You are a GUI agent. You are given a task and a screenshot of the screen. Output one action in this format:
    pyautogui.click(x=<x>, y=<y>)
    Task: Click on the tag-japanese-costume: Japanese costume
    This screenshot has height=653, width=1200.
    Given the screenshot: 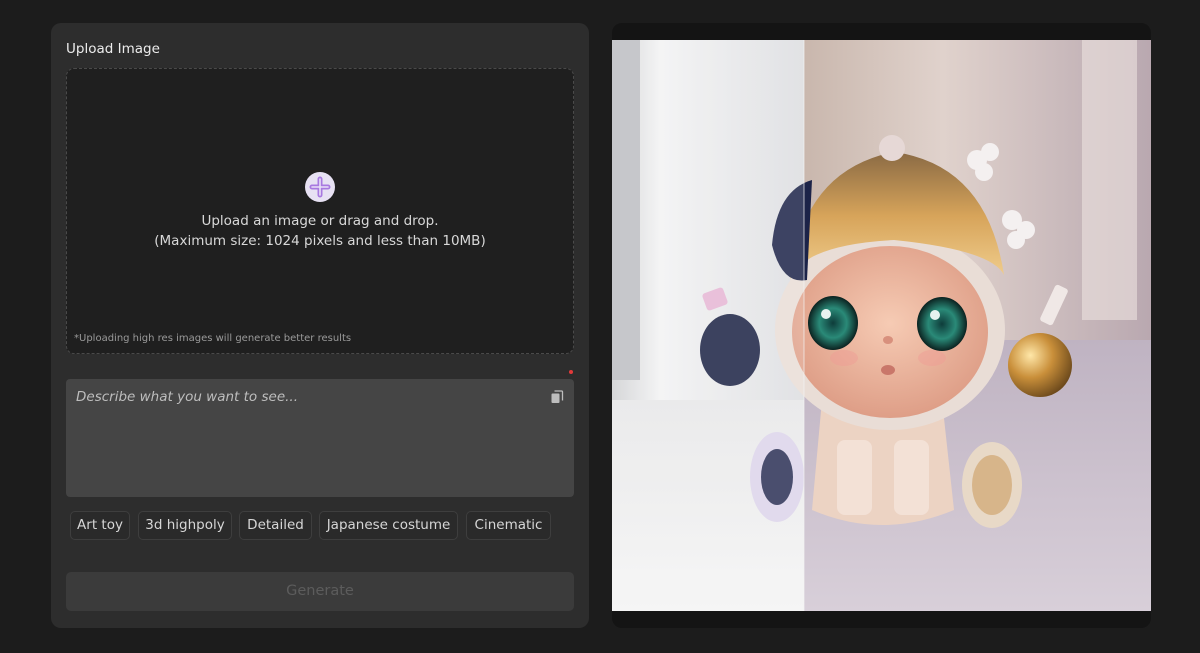 What is the action you would take?
    pyautogui.click(x=388, y=525)
    